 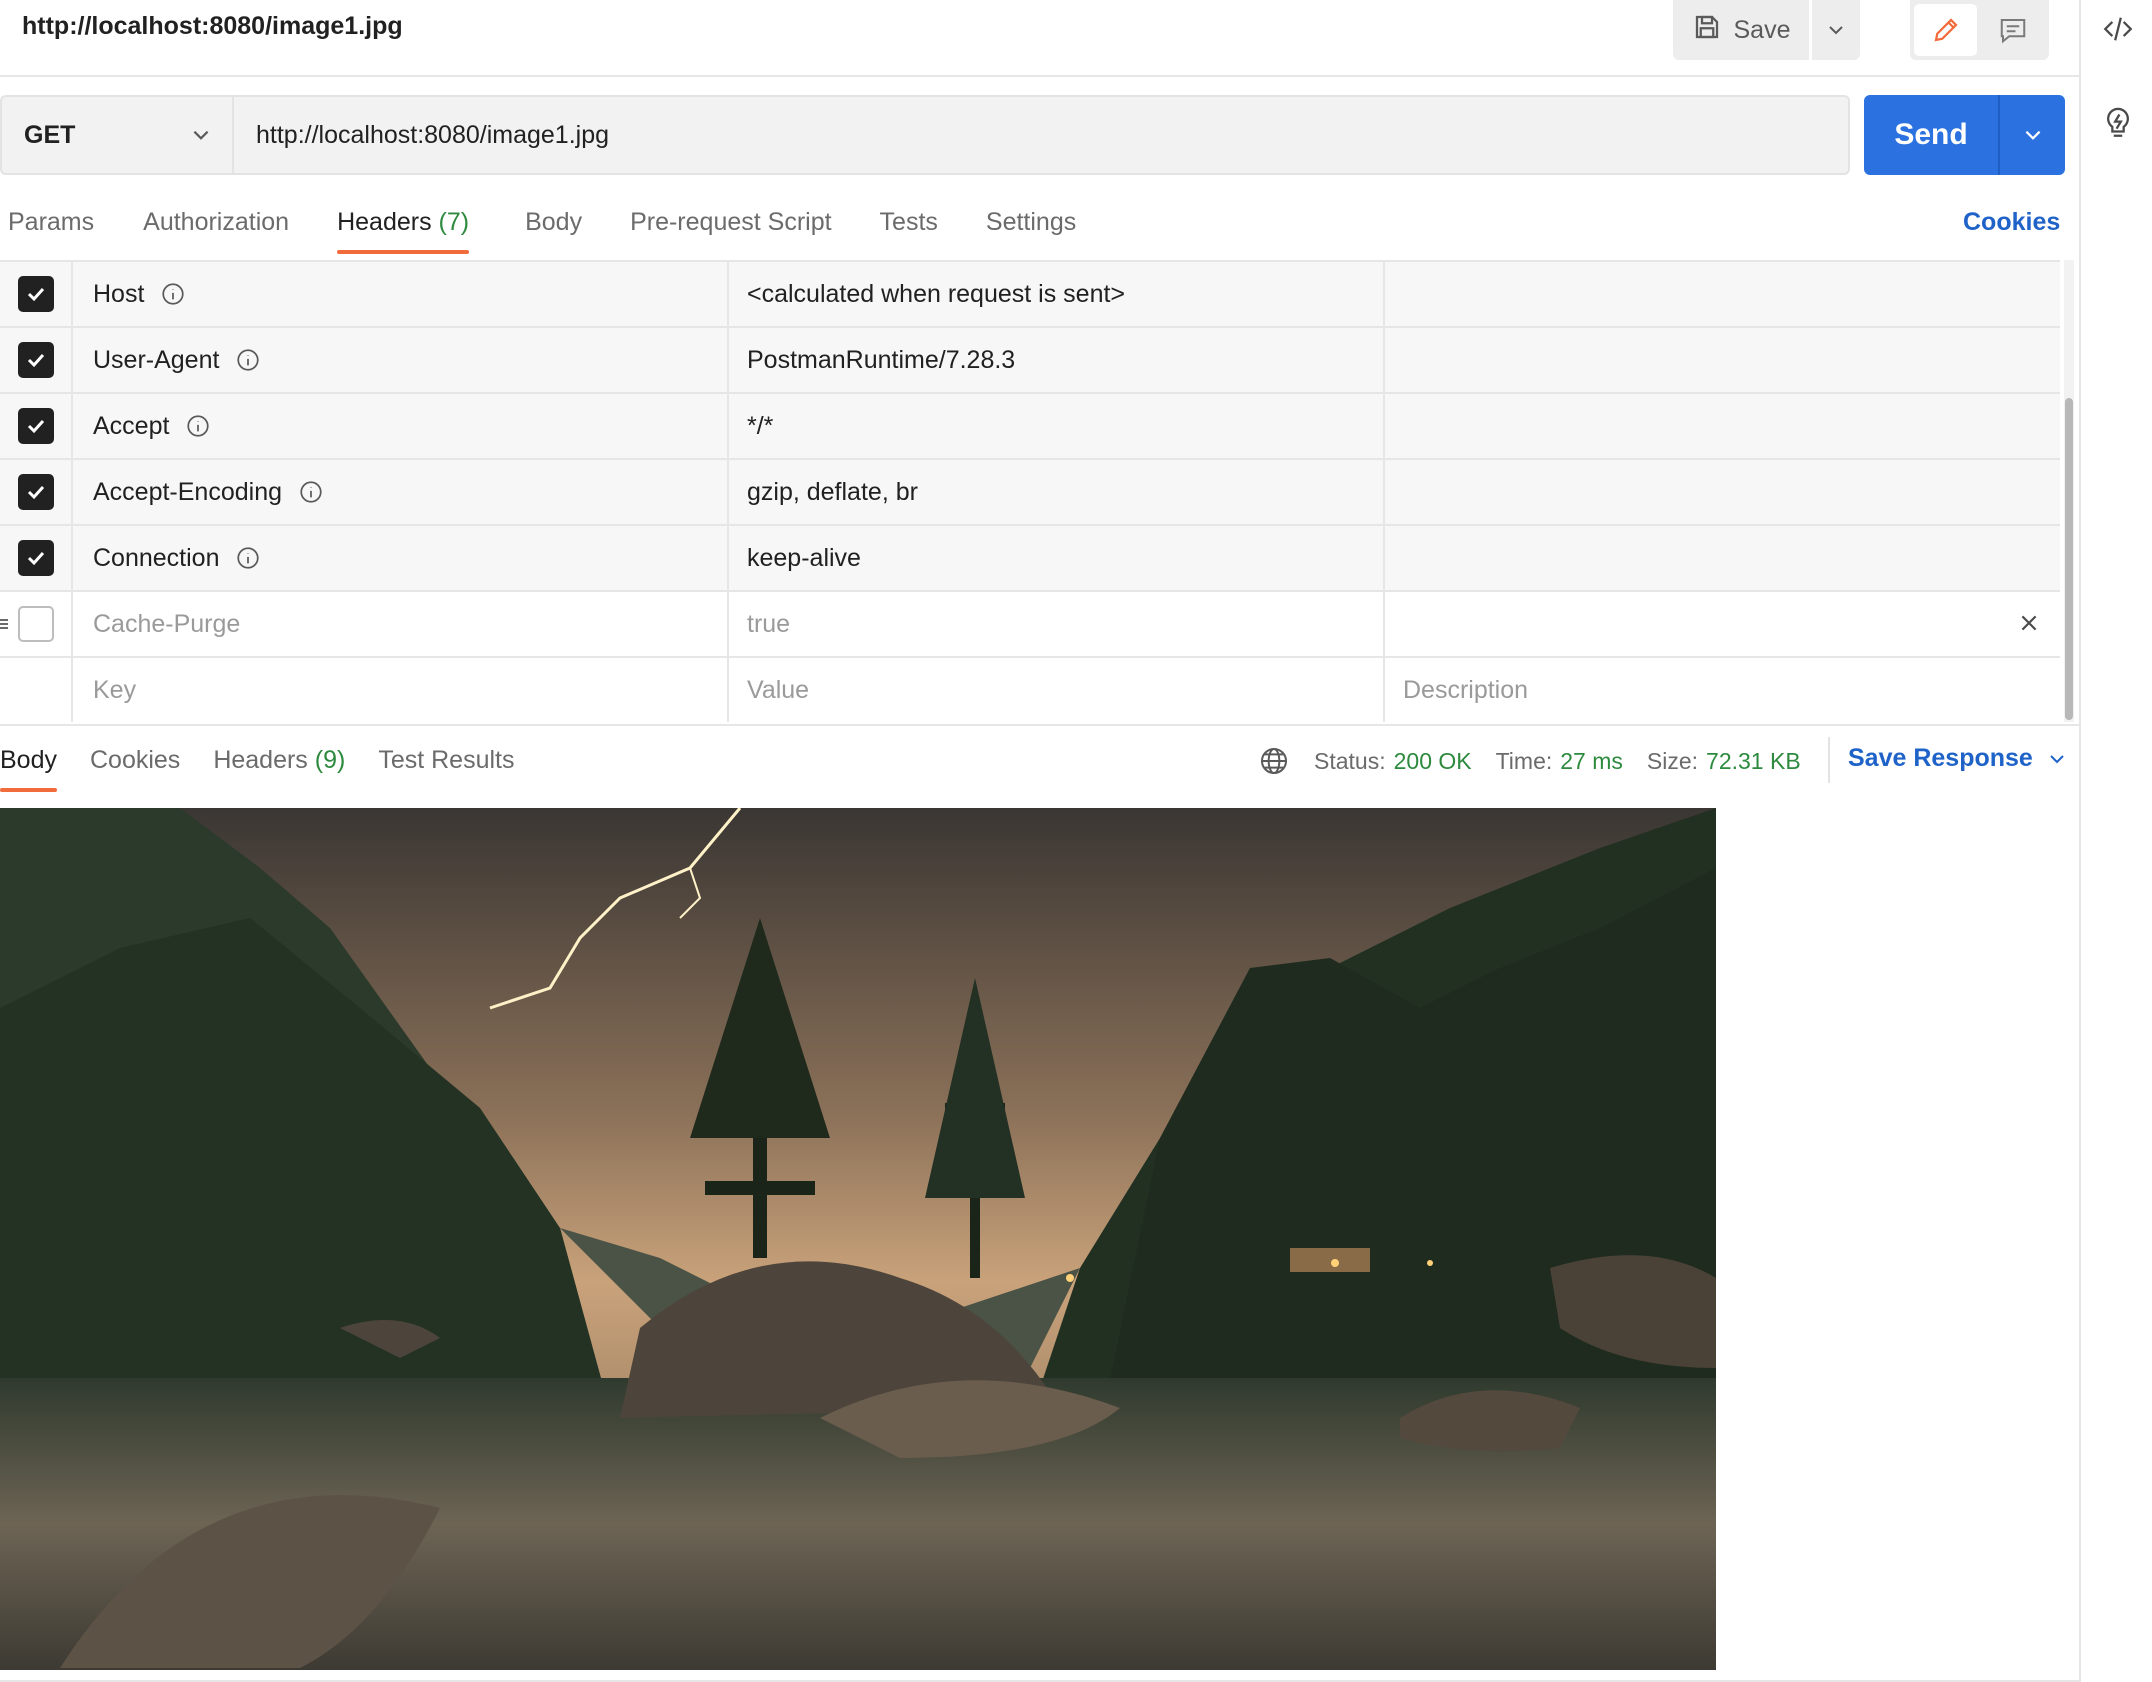 What do you see at coordinates (131, 426) in the screenshot?
I see `header-key: Accept` at bounding box center [131, 426].